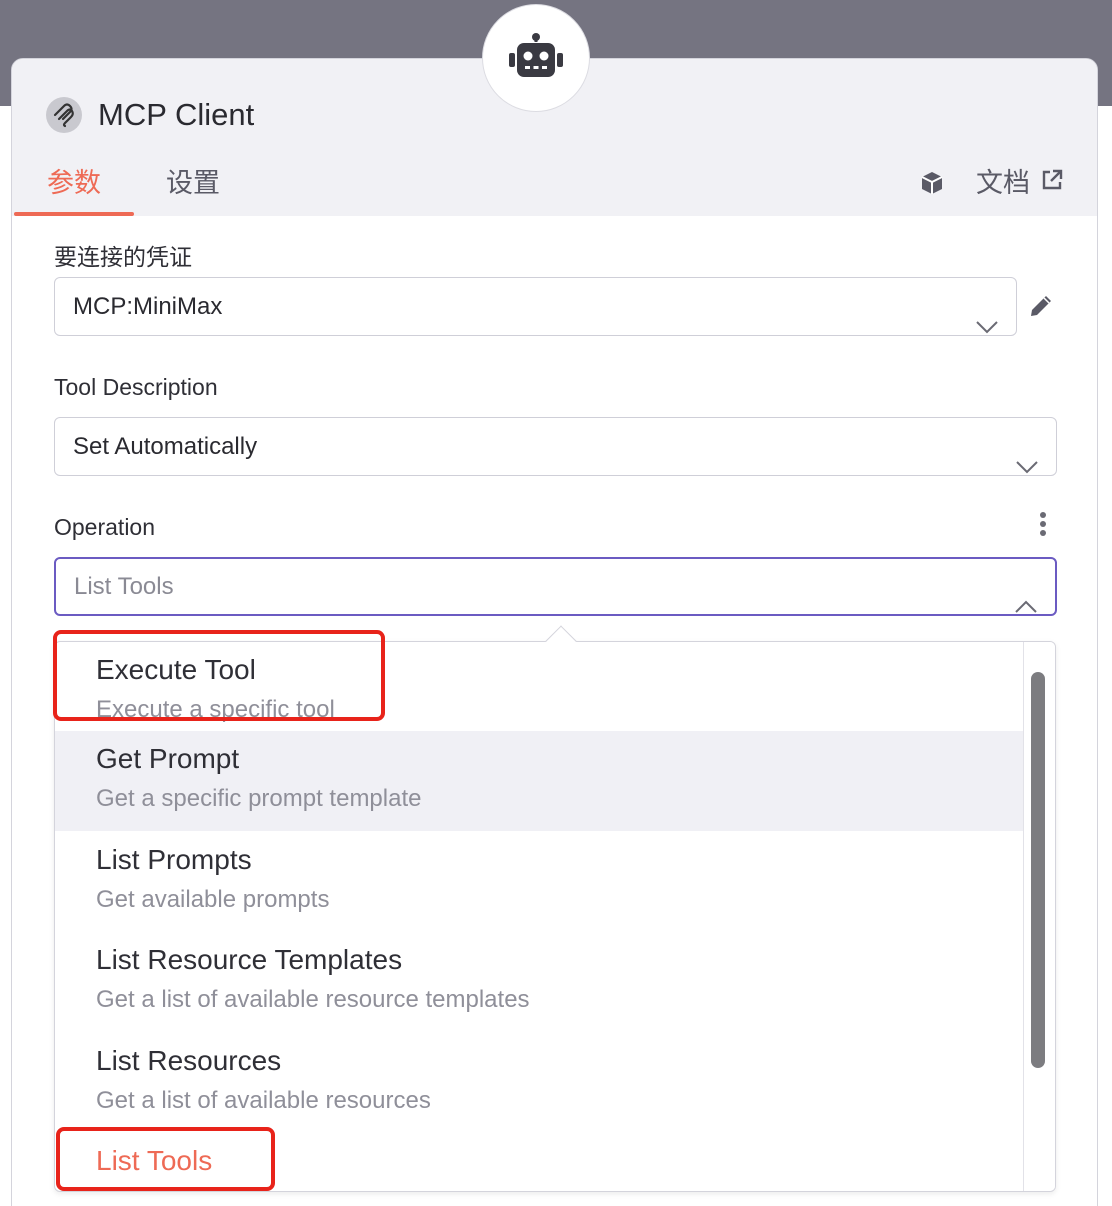  What do you see at coordinates (136, 387) in the screenshot?
I see `tool-description-label: Tool Description` at bounding box center [136, 387].